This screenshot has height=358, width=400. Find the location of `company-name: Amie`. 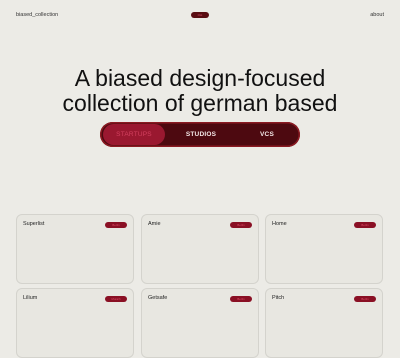

company-name: Amie is located at coordinates (154, 224).